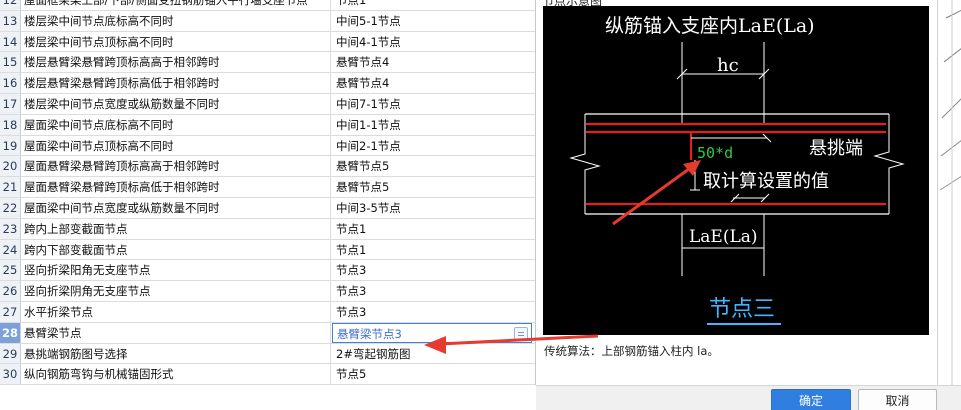 The height and width of the screenshot is (410, 961). I want to click on setting-value-text: 中间4-1节点, so click(368, 41).